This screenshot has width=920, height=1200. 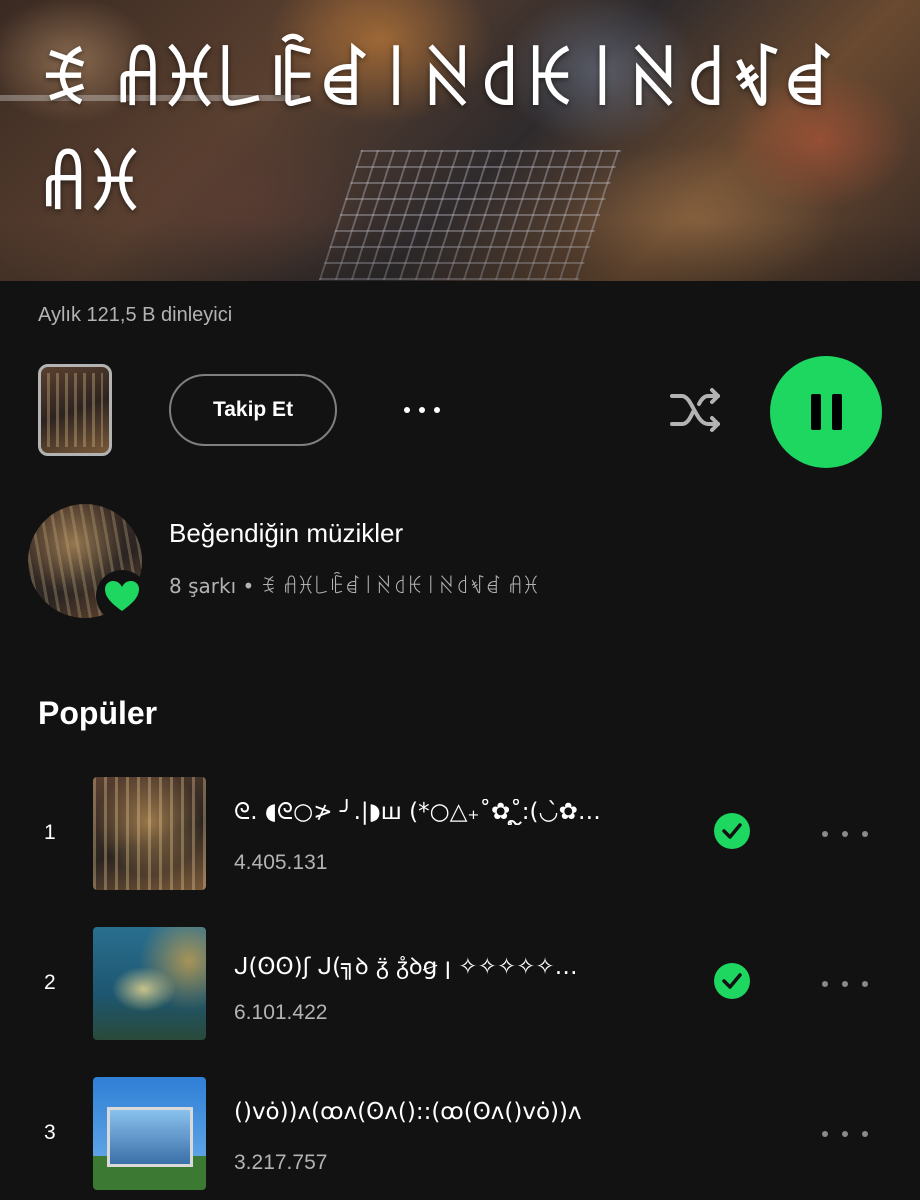 I want to click on pause-button, so click(x=826, y=412).